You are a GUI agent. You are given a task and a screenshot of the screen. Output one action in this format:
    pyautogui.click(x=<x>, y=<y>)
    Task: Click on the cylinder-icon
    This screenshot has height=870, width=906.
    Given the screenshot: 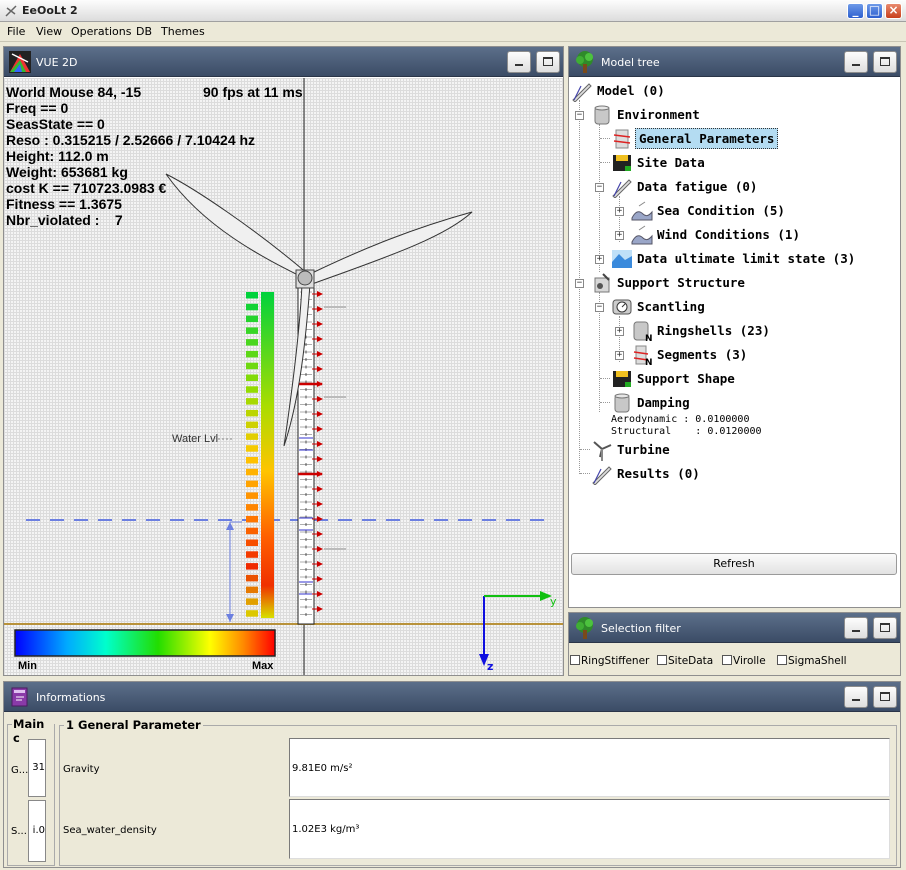 What is the action you would take?
    pyautogui.click(x=622, y=403)
    